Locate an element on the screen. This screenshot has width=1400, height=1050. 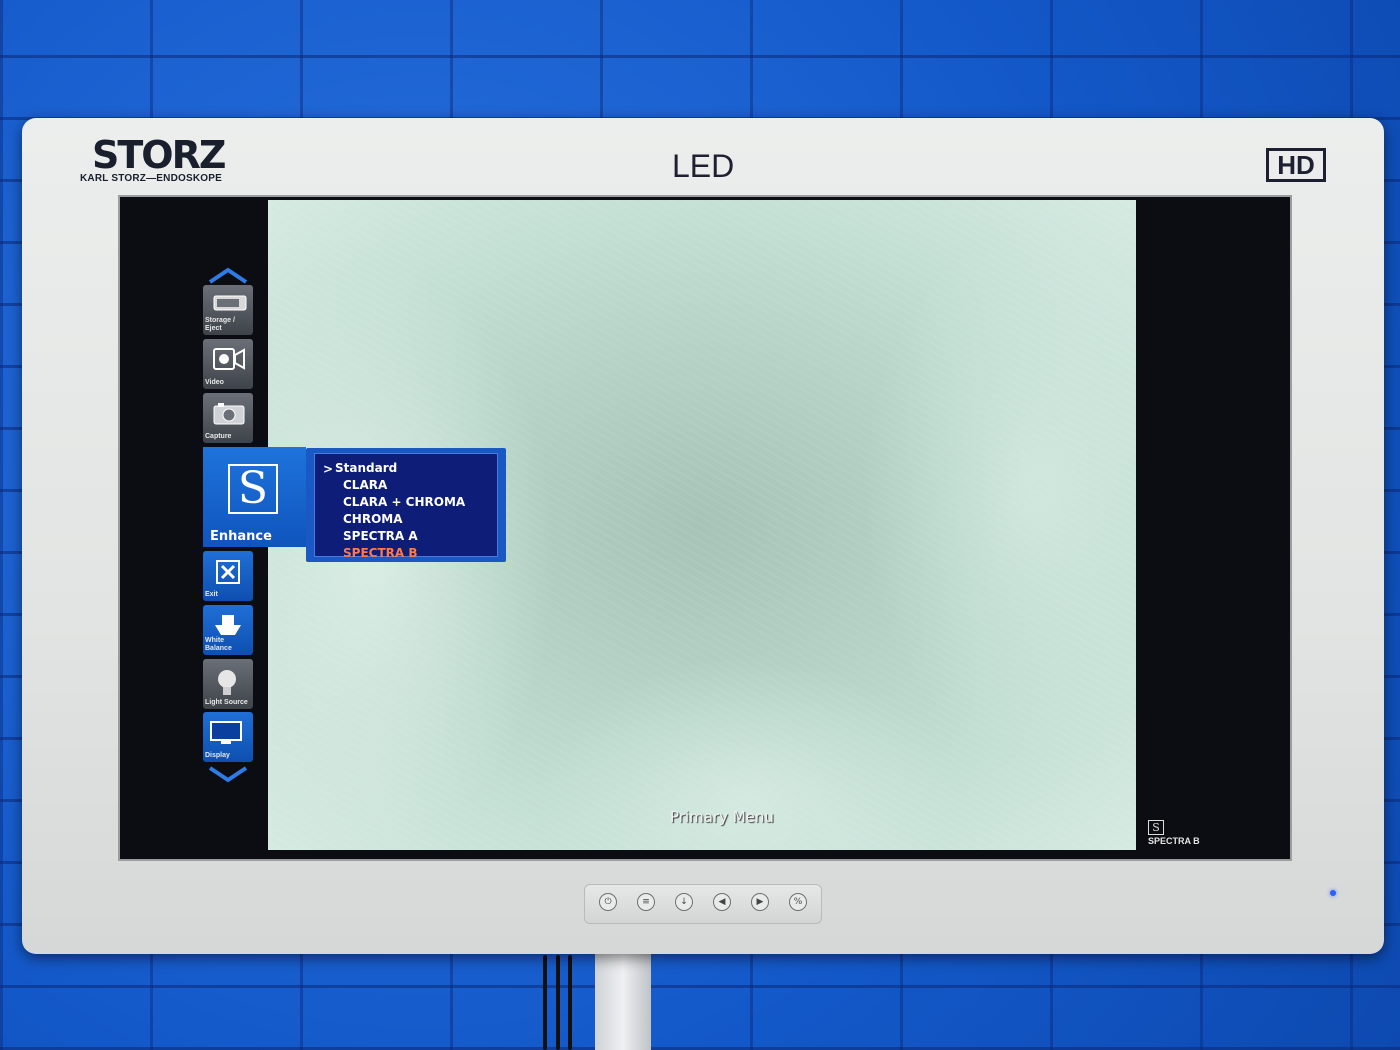
right-button-icon: ▶ is located at coordinates (760, 902).